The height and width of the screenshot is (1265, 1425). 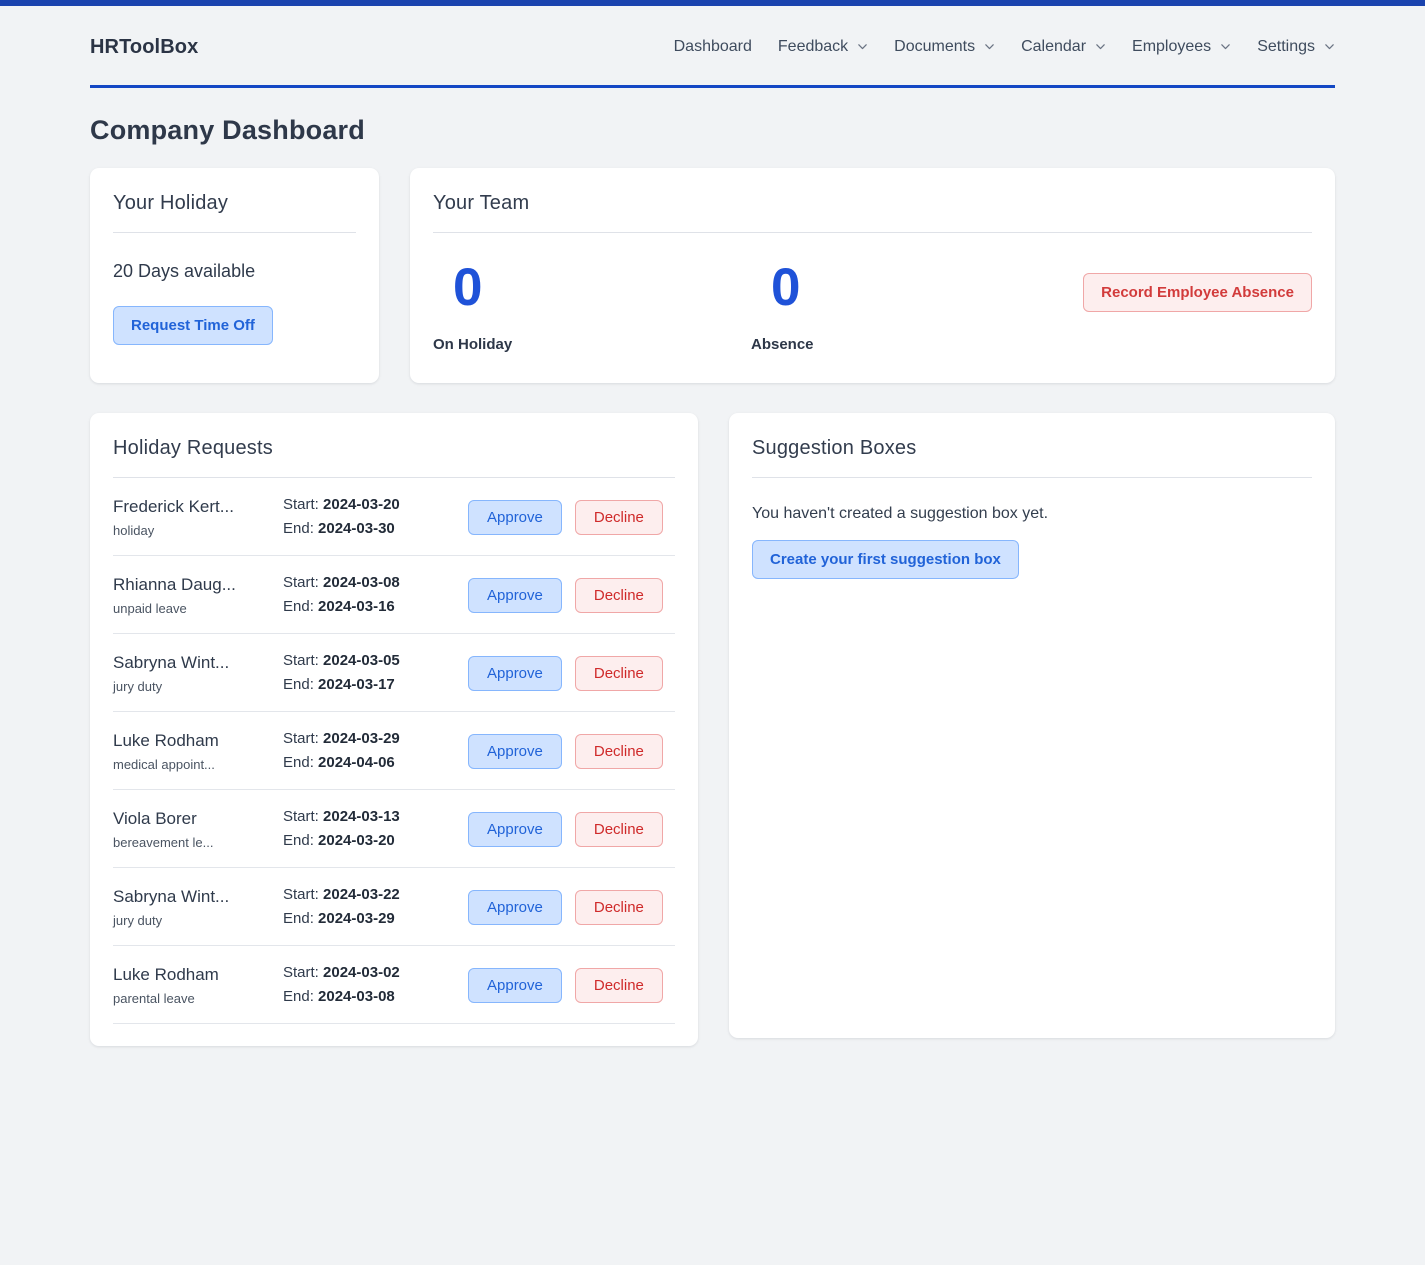 I want to click on nav-item-label: Calendar, so click(x=1054, y=46).